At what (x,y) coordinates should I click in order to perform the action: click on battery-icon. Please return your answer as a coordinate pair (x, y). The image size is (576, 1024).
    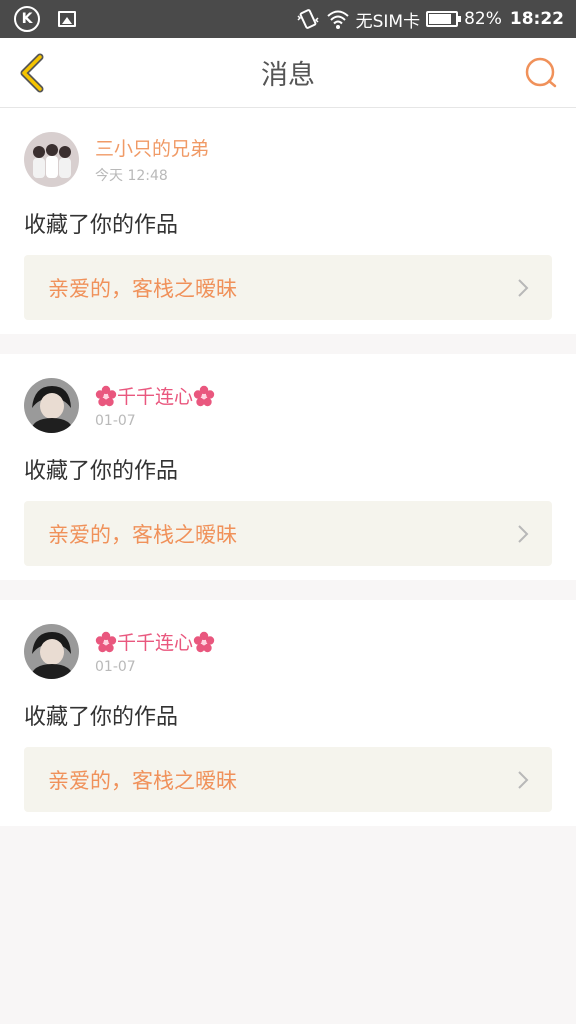
    Looking at the image, I should click on (444, 19).